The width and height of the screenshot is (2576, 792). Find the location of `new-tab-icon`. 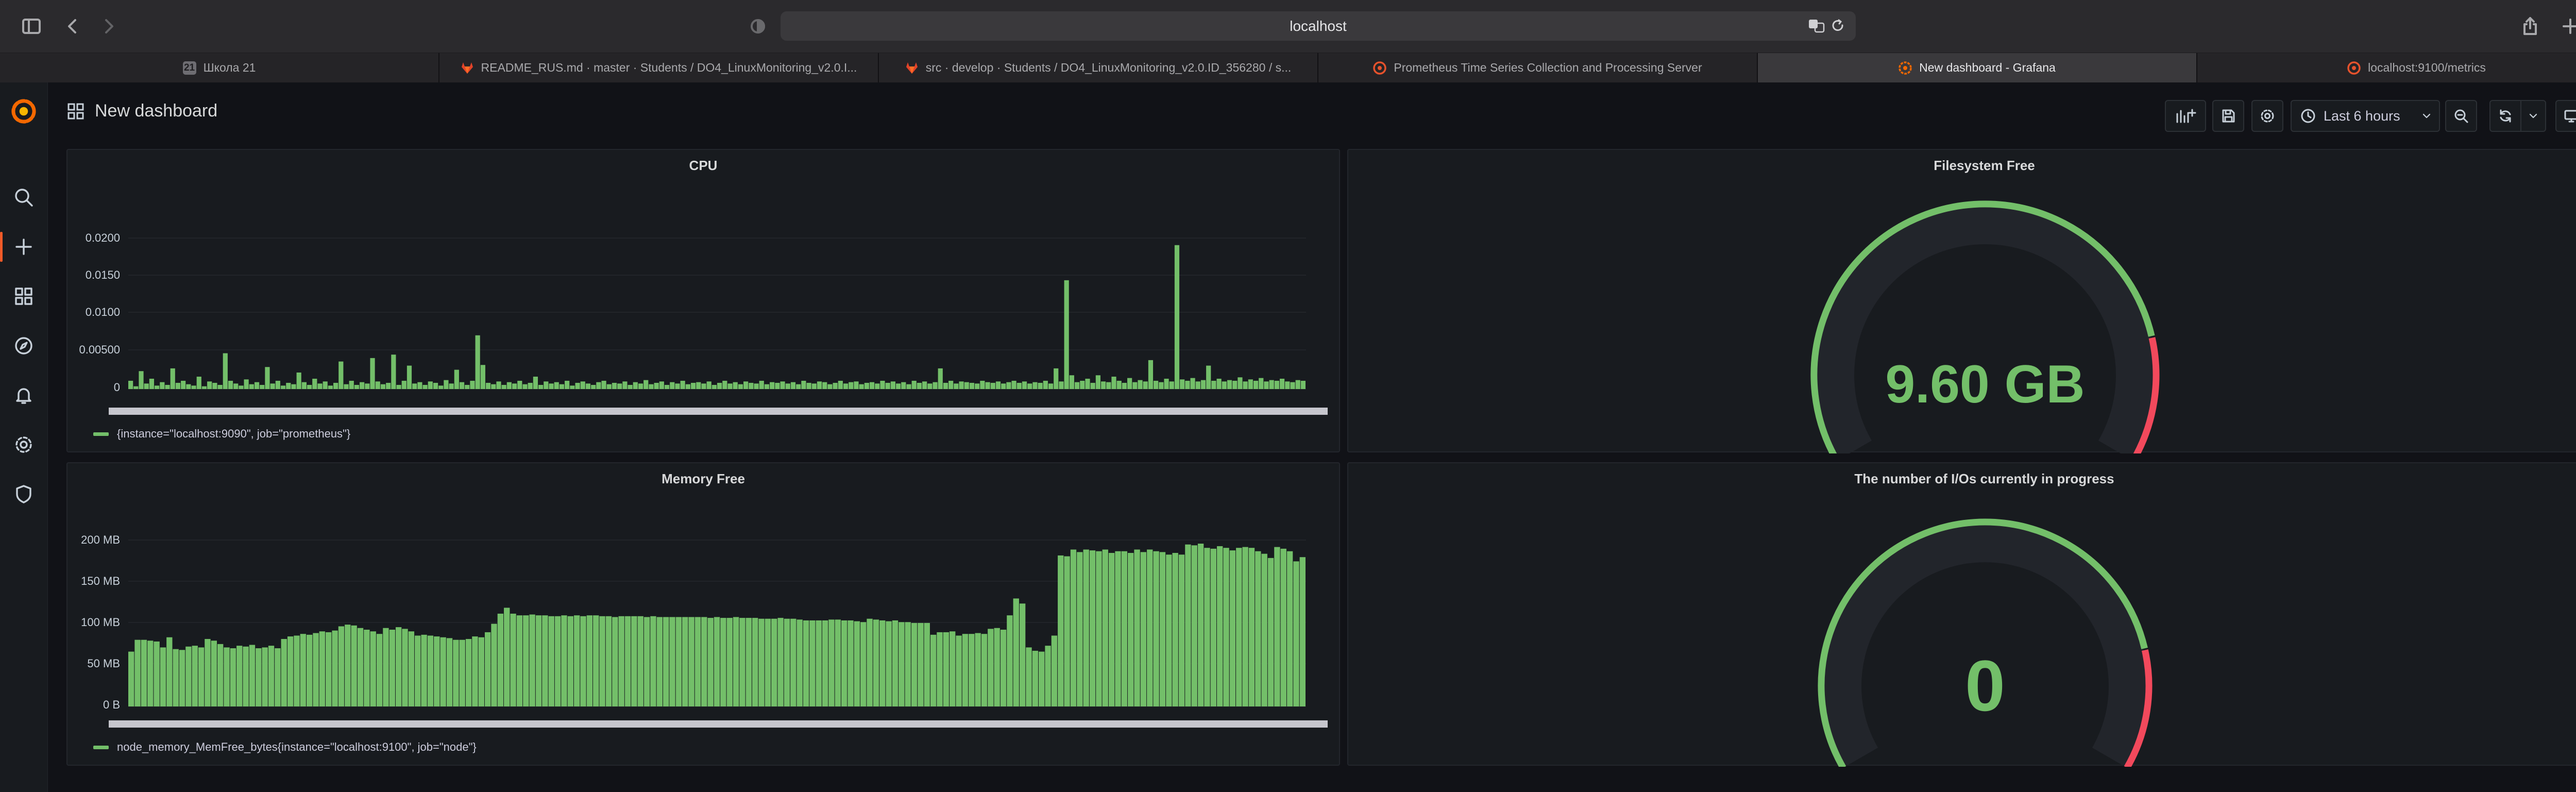

new-tab-icon is located at coordinates (2565, 26).